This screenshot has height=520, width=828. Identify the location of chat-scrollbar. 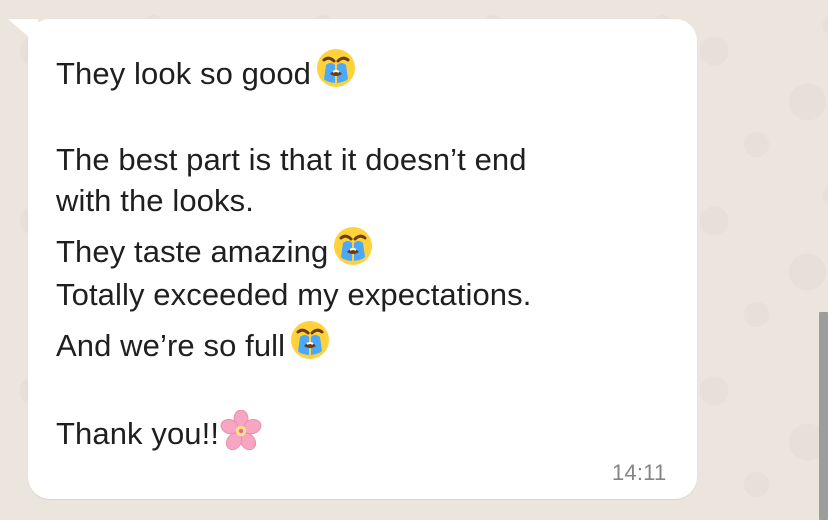
(823, 416).